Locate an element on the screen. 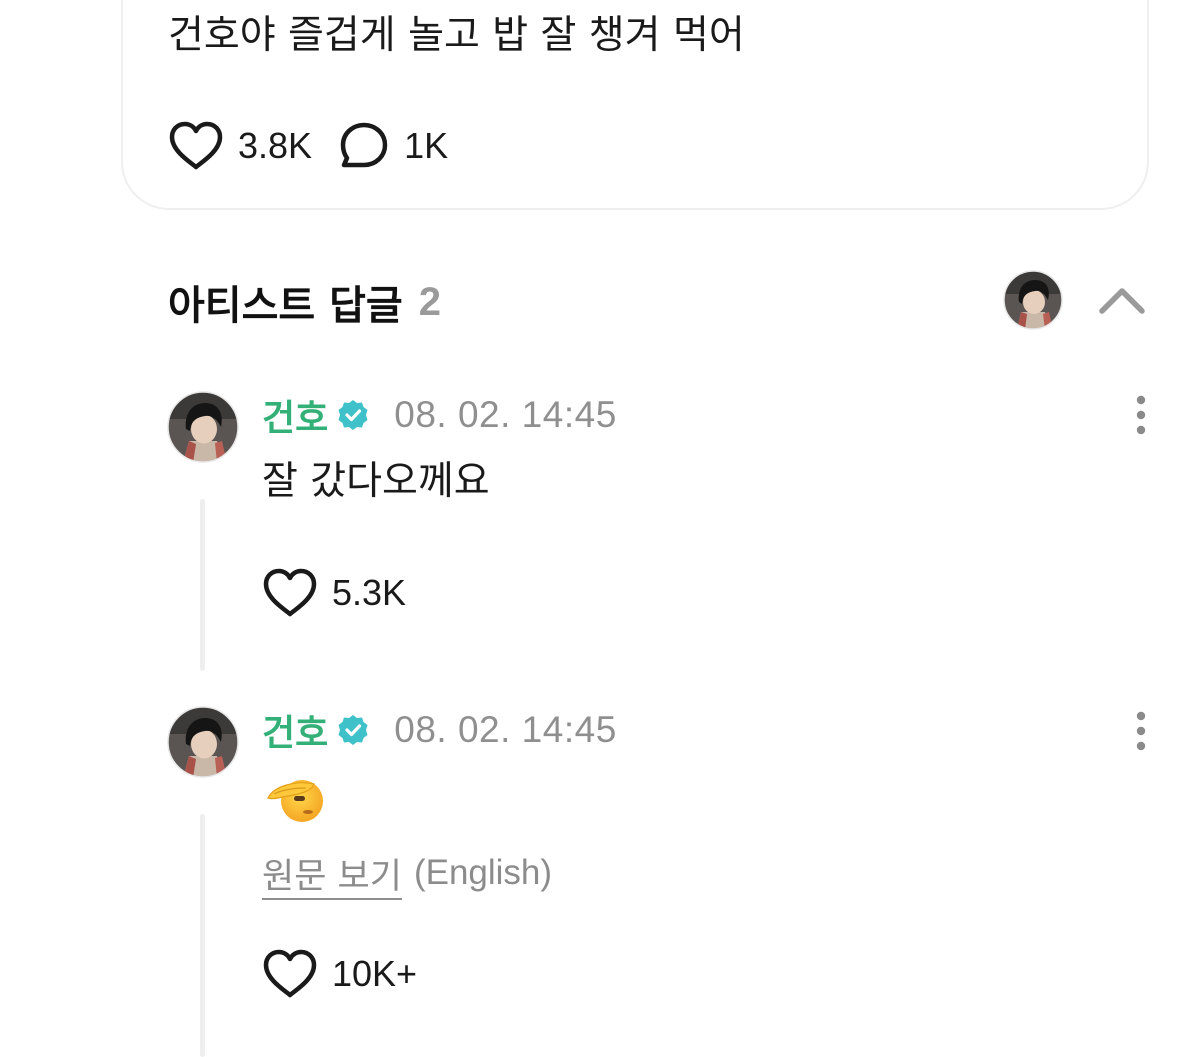 The image size is (1200, 1057). speech-bubble-icon is located at coordinates (364, 146).